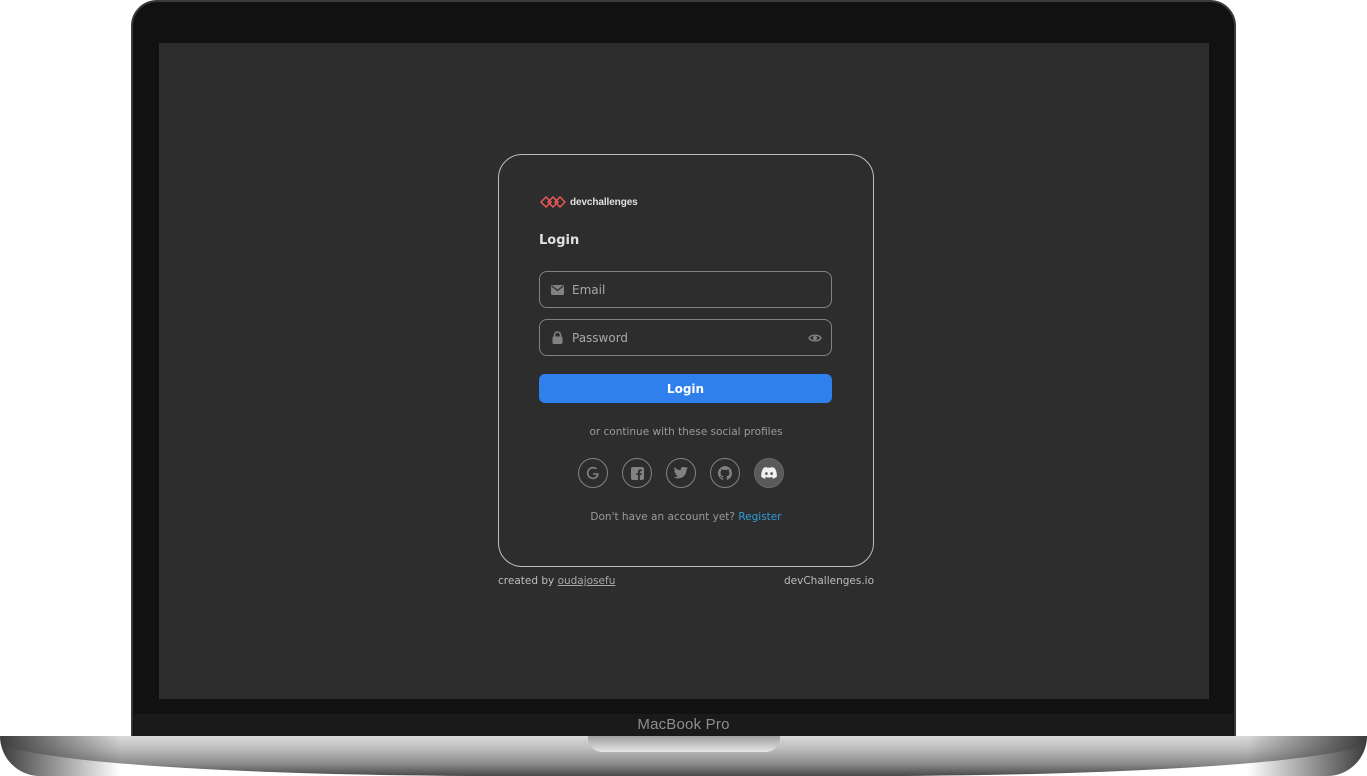 The height and width of the screenshot is (776, 1367). I want to click on facebook-icon, so click(637, 473).